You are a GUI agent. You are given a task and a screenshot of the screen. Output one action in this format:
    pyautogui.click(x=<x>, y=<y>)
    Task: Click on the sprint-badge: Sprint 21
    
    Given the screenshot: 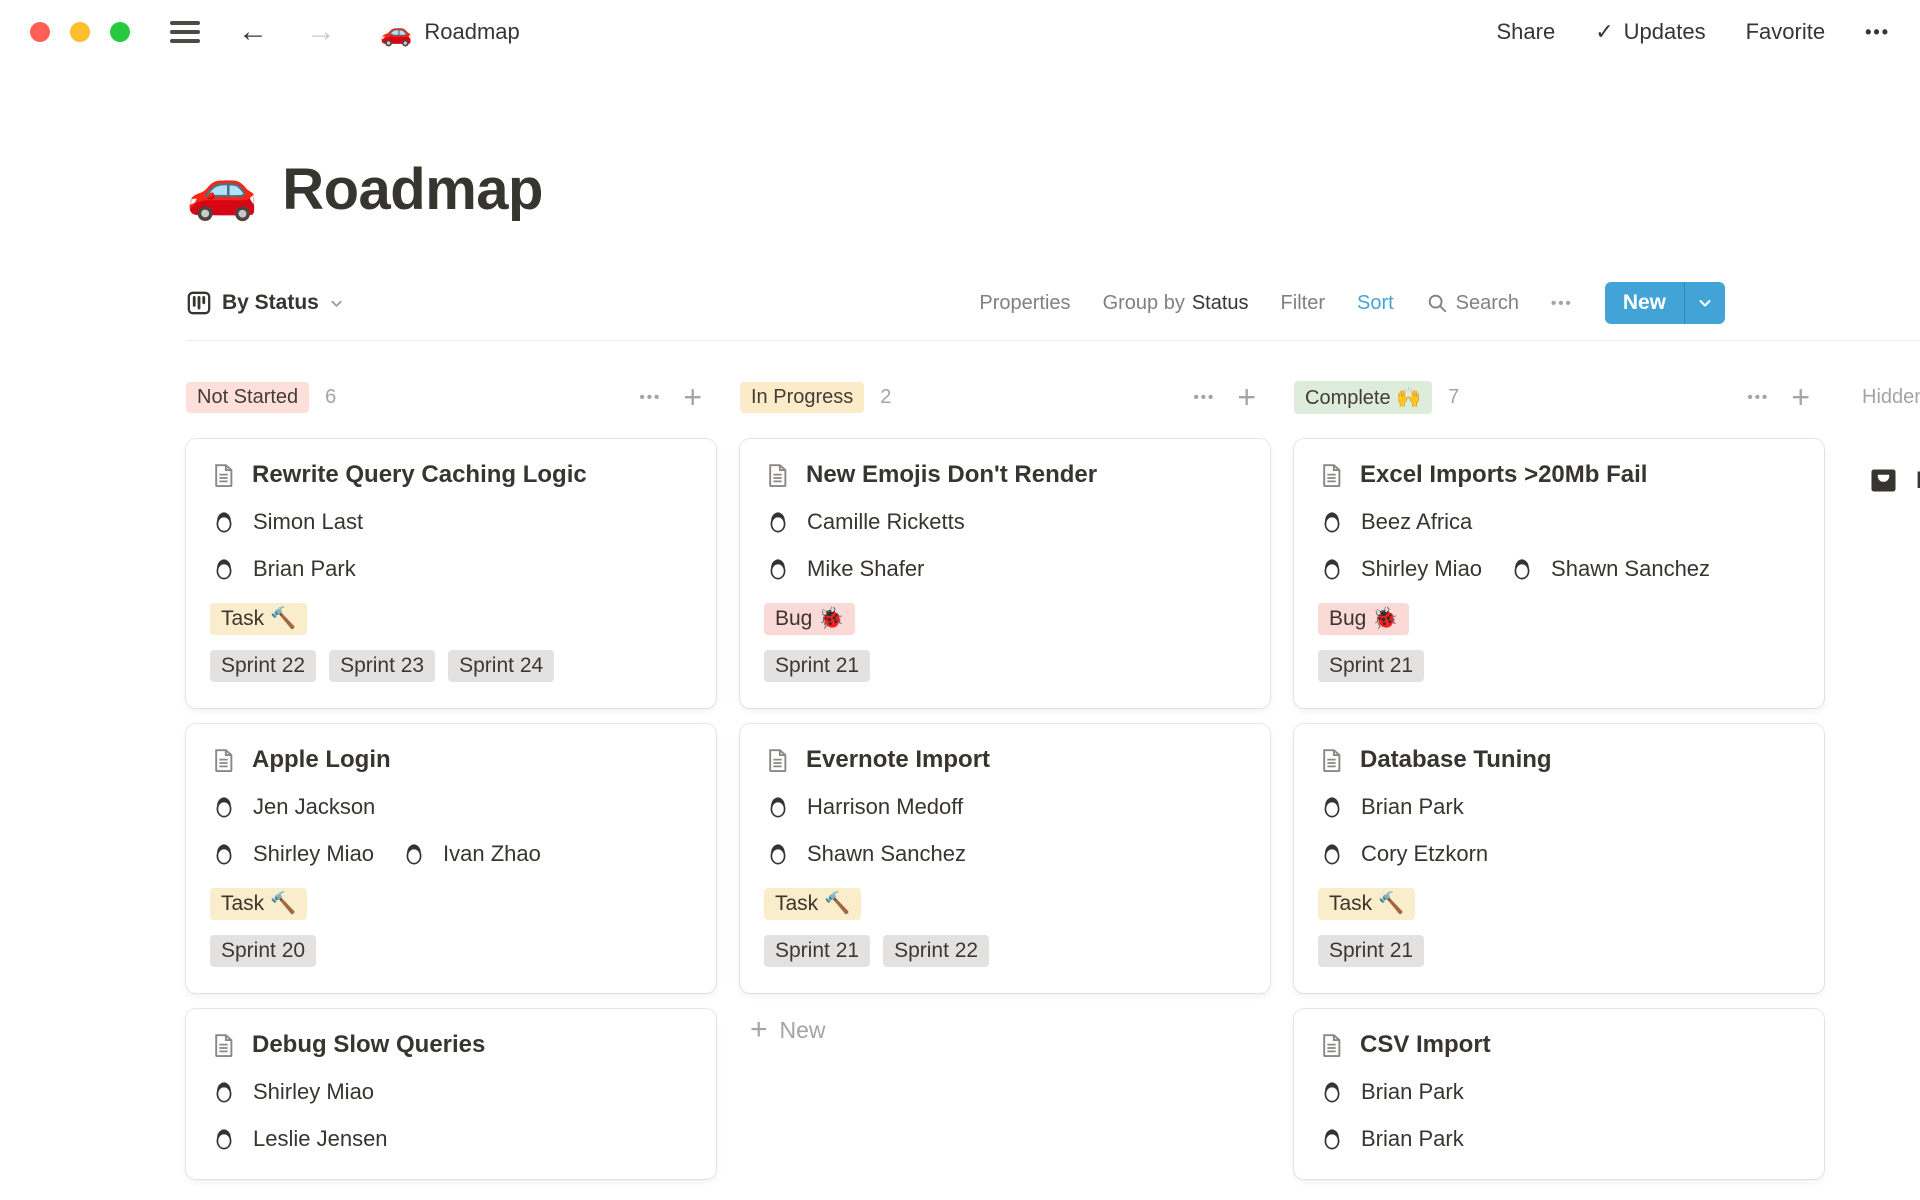 What is the action you would take?
    pyautogui.click(x=1371, y=666)
    